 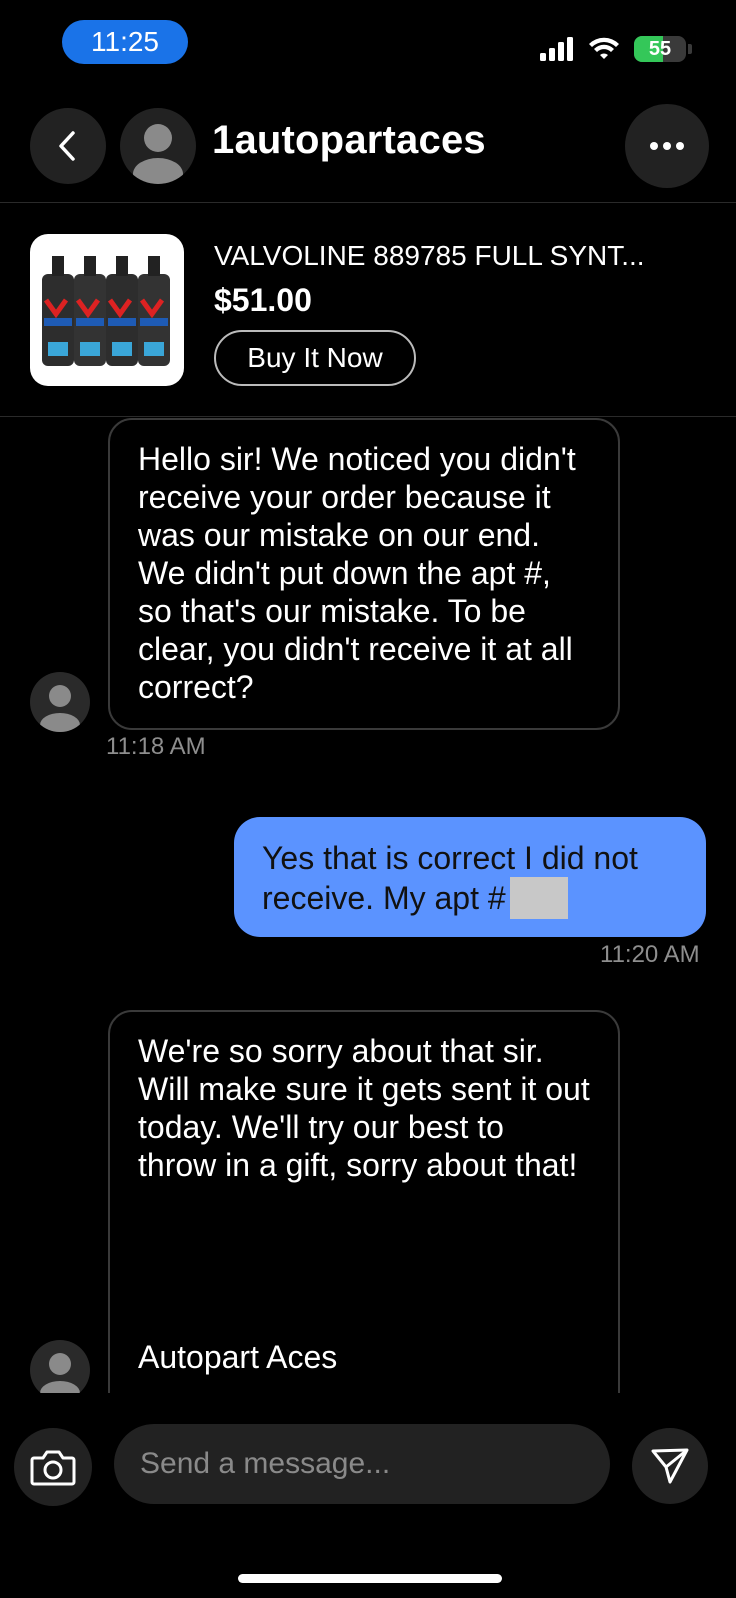 I want to click on battery-indicator: 55, so click(x=660, y=49).